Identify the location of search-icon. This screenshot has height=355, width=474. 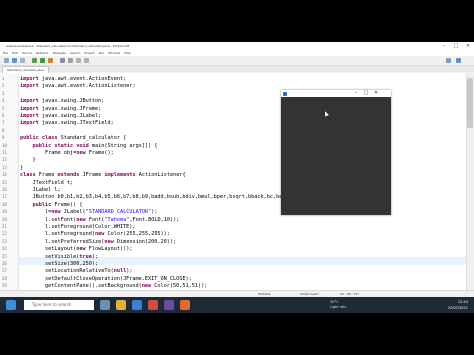
(70, 60).